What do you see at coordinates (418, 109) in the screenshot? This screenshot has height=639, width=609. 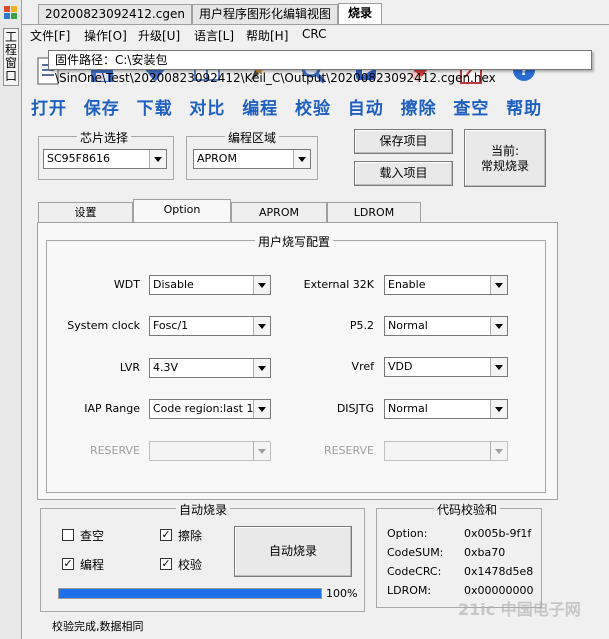 I see `toolbar-label: 擦除` at bounding box center [418, 109].